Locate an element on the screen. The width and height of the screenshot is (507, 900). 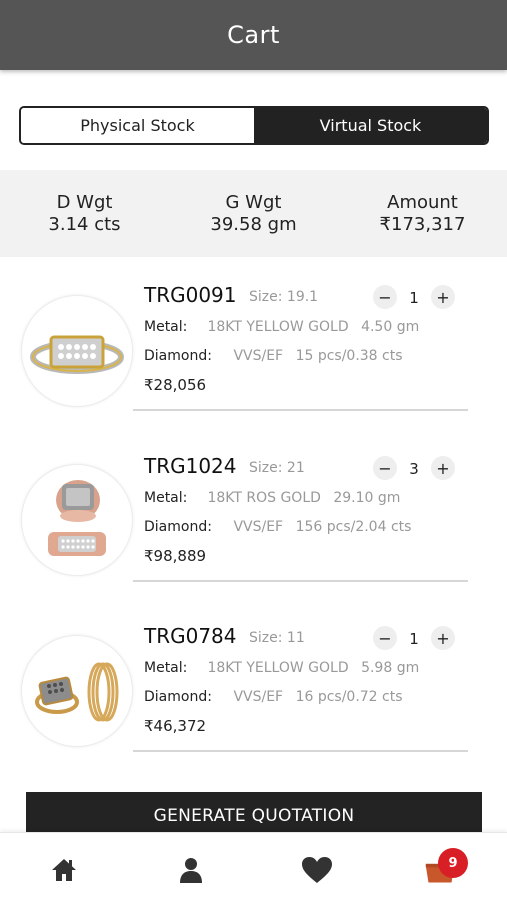
d-wgt-label: D Wgt is located at coordinates (84, 202).